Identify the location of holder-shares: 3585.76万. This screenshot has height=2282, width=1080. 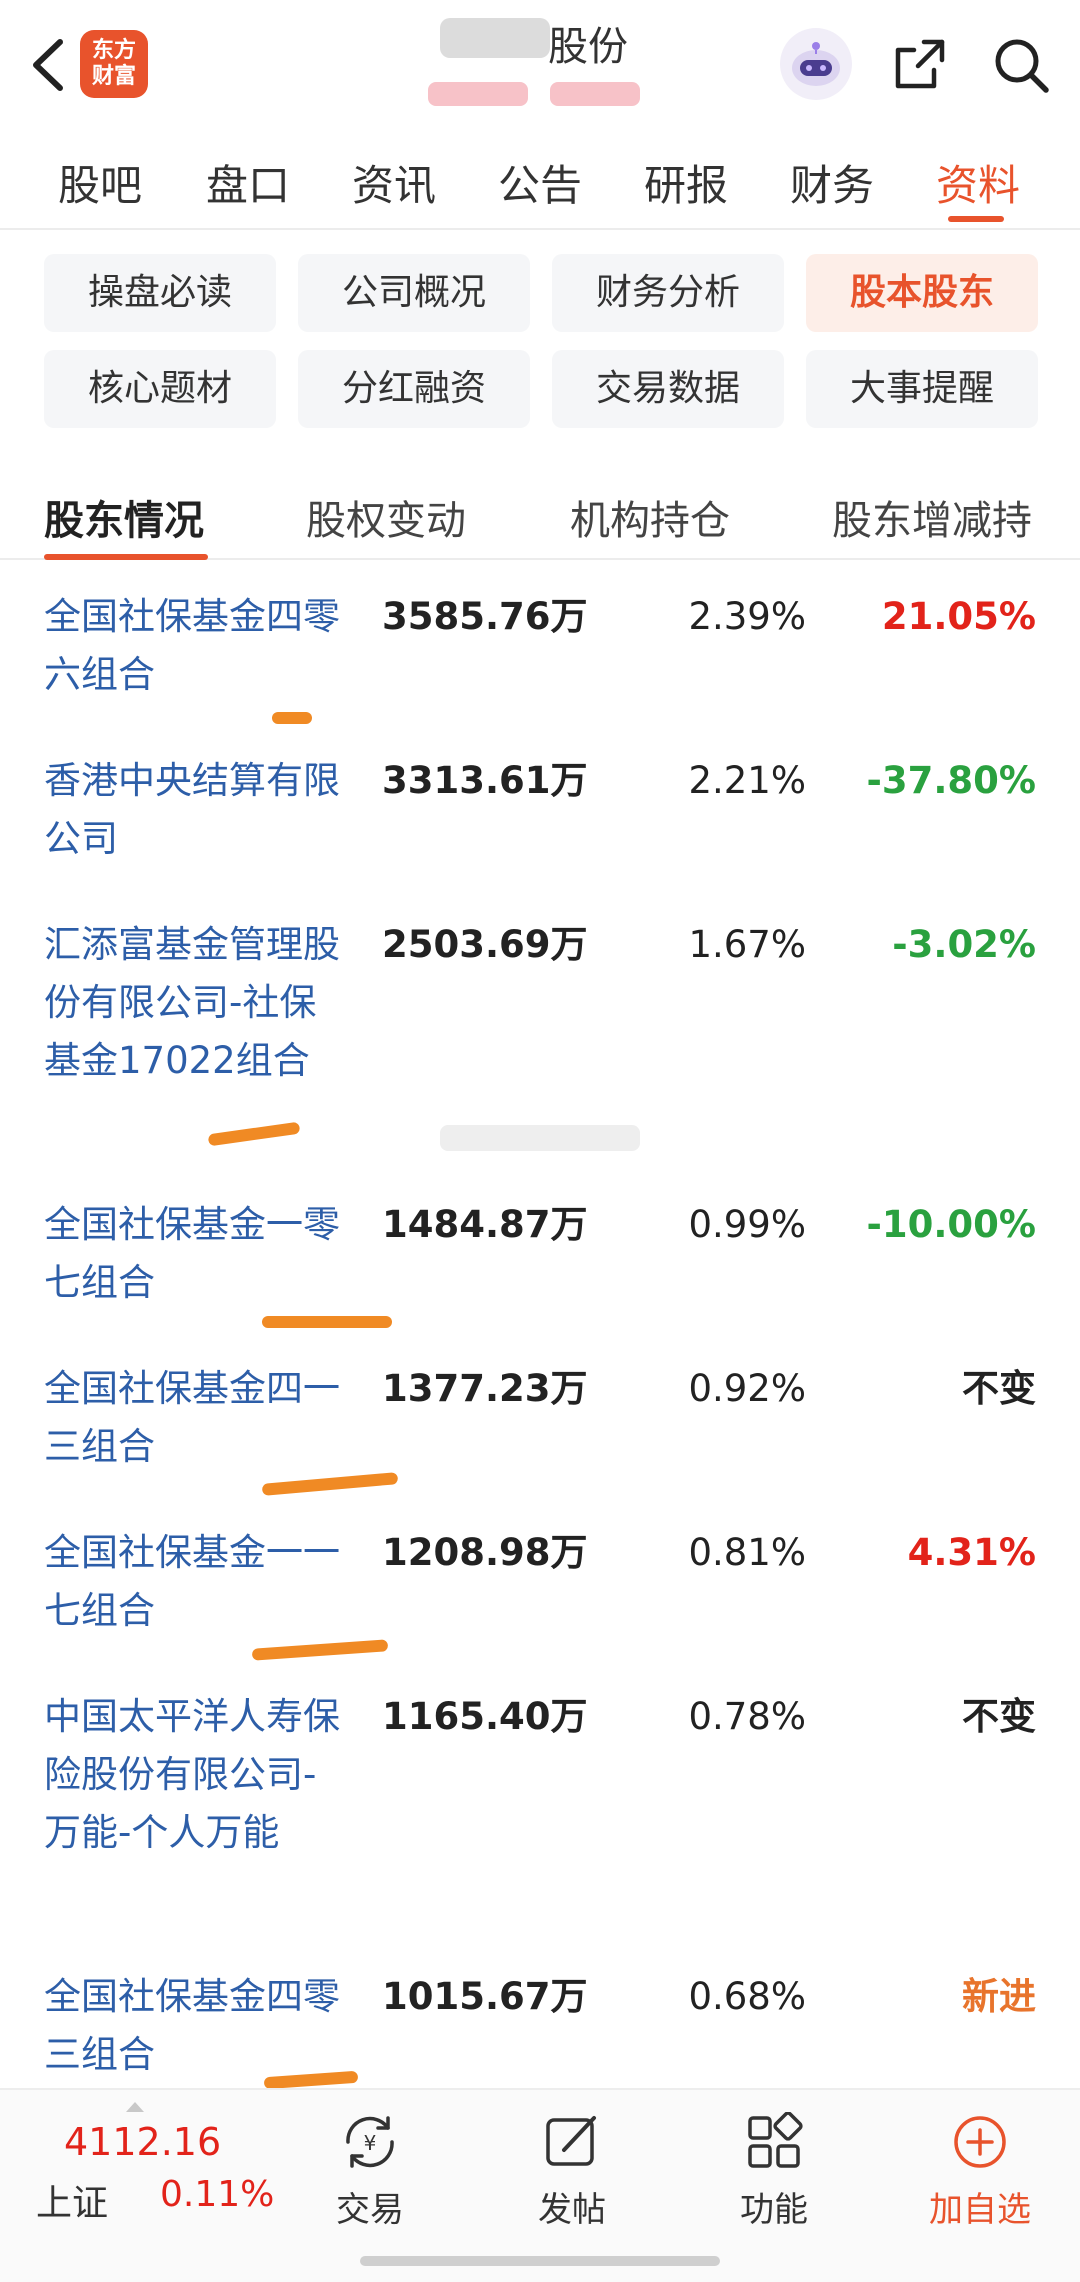
(485, 616).